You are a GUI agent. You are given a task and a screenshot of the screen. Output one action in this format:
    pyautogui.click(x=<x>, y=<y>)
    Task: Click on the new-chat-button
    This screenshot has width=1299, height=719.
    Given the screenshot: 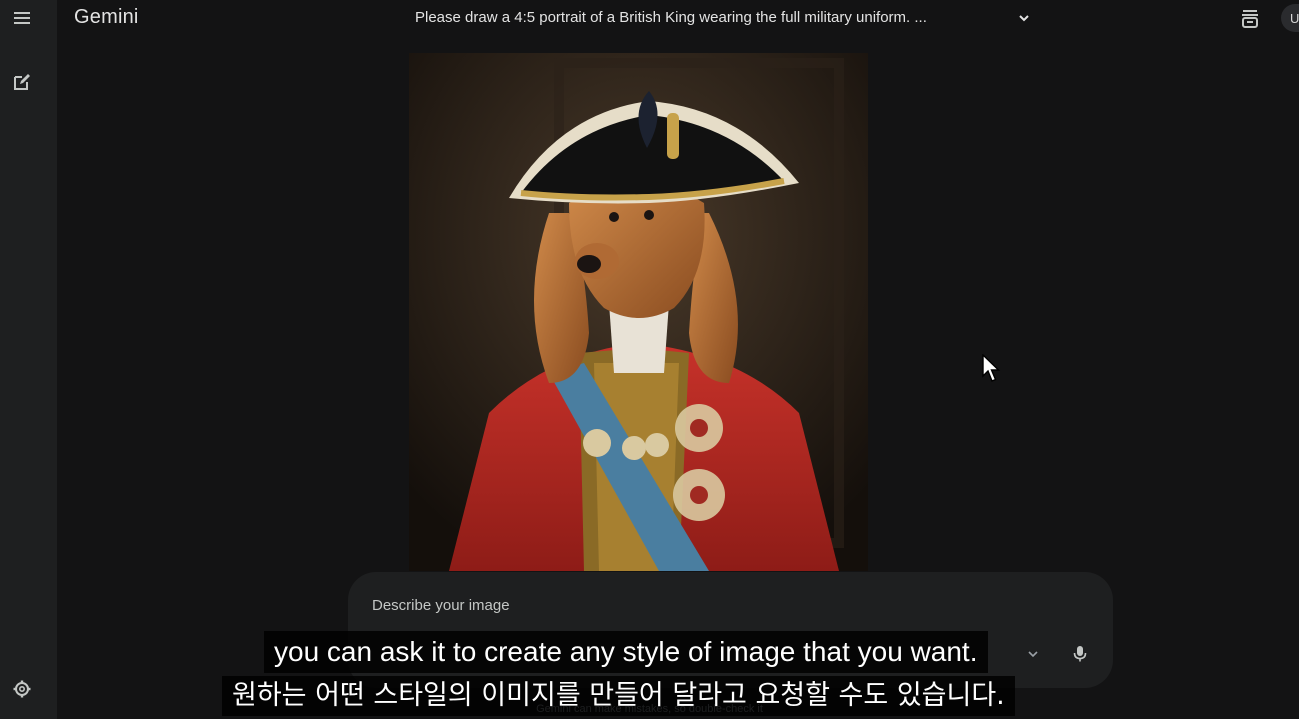 What is the action you would take?
    pyautogui.click(x=22, y=82)
    